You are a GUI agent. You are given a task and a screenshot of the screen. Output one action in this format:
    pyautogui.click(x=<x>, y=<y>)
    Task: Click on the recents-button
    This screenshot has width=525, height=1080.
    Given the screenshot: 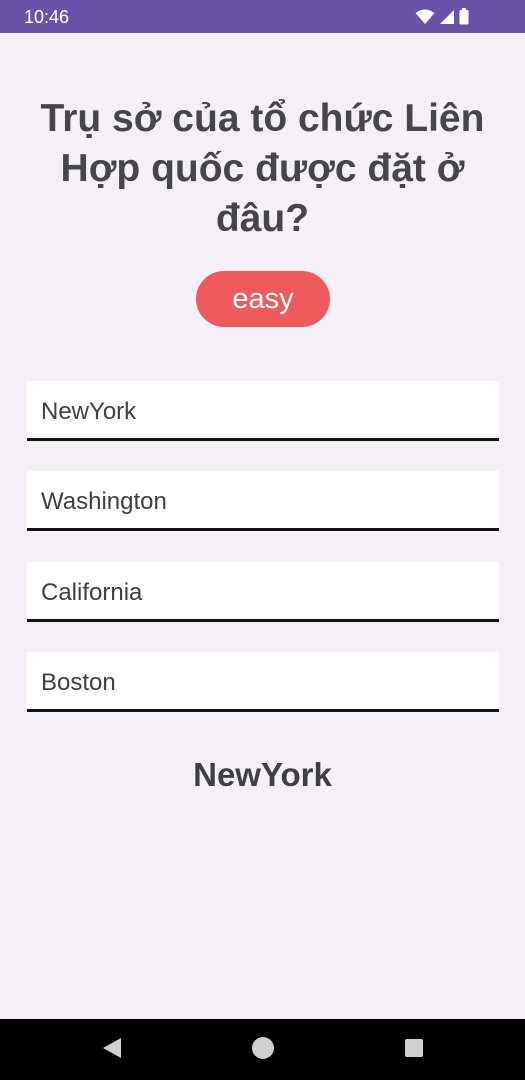 What is the action you would take?
    pyautogui.click(x=414, y=1050)
    